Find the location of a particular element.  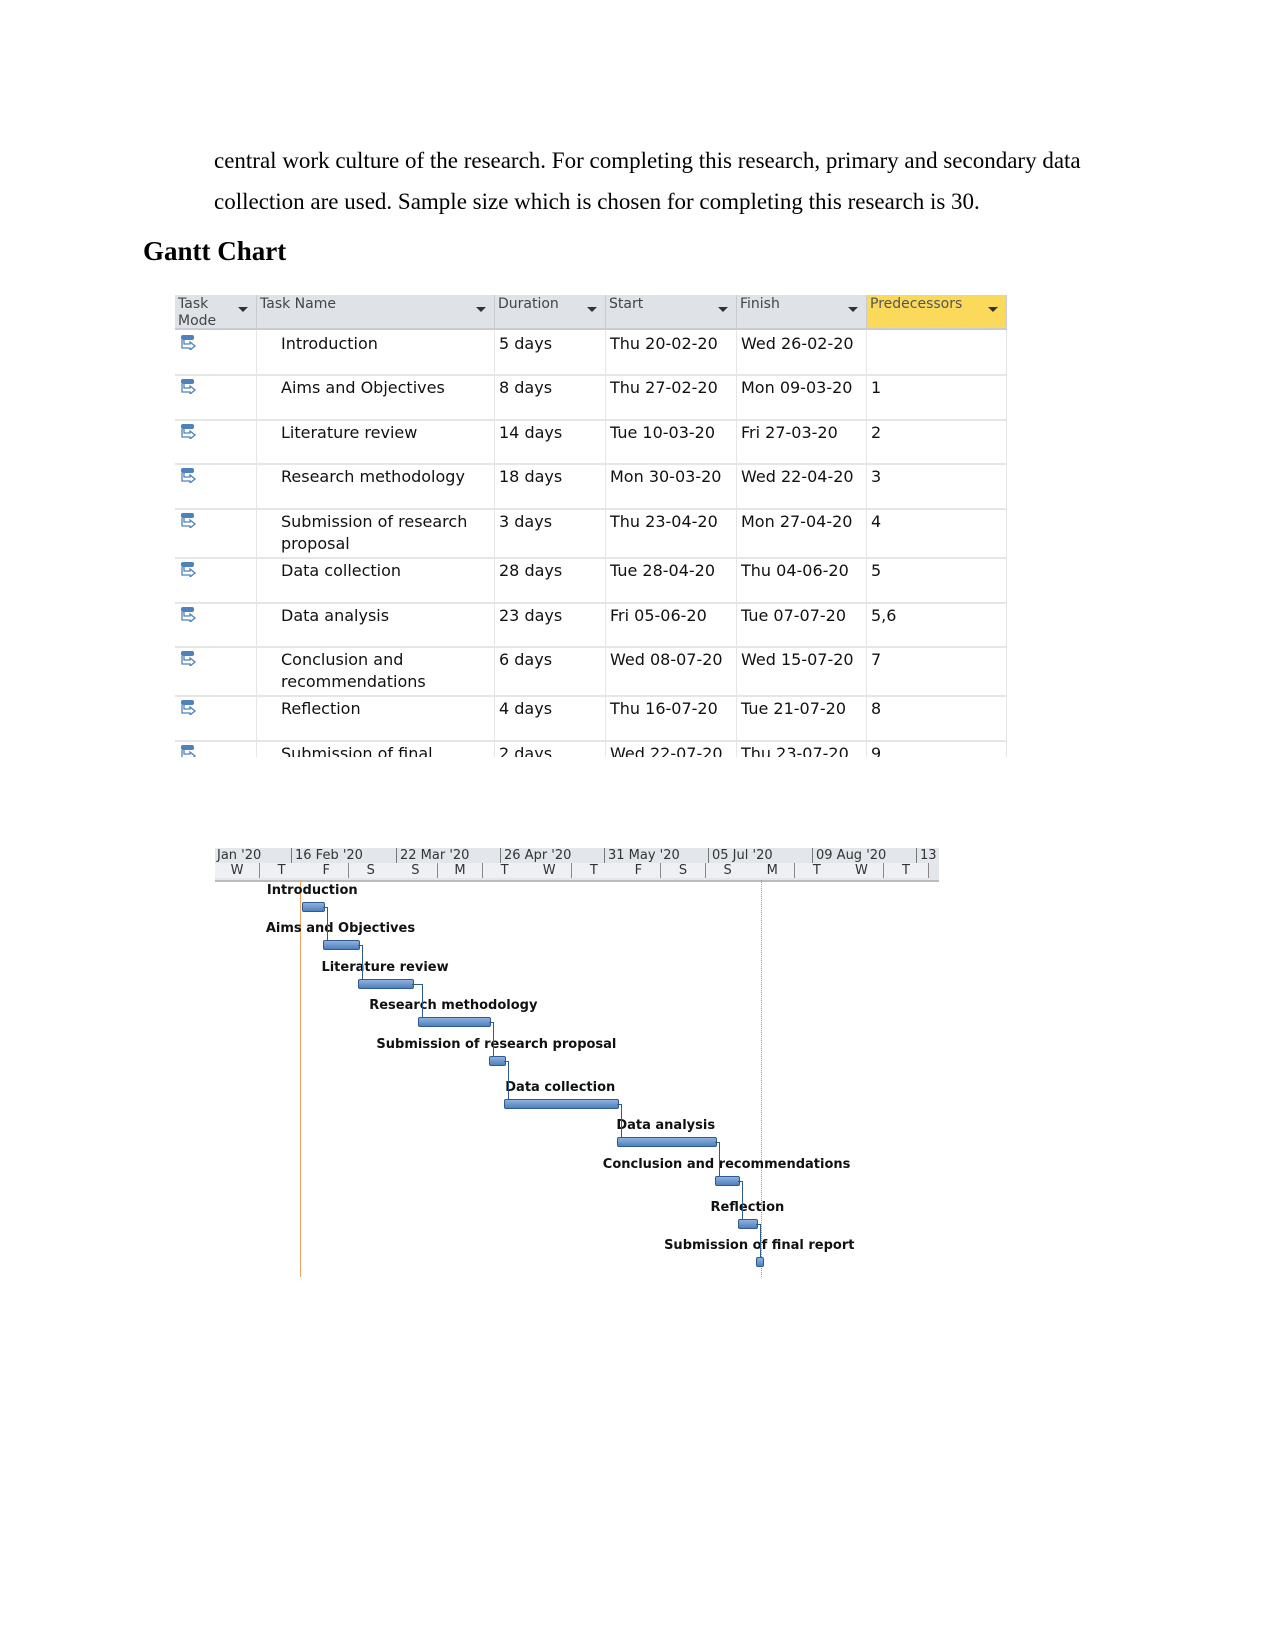

cell-start: Wed 08-07-20 is located at coordinates (671, 670).